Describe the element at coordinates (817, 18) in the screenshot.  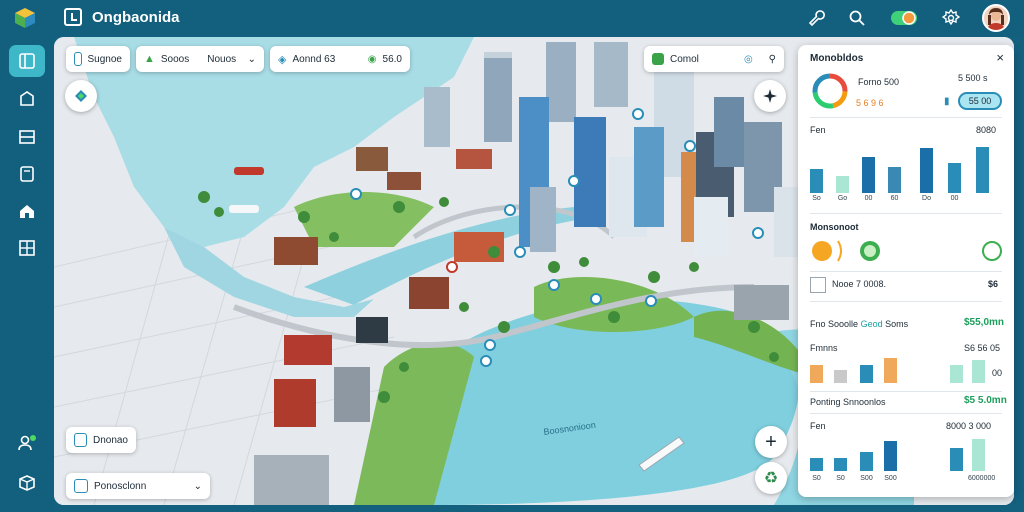
I see `wrench-icon` at that location.